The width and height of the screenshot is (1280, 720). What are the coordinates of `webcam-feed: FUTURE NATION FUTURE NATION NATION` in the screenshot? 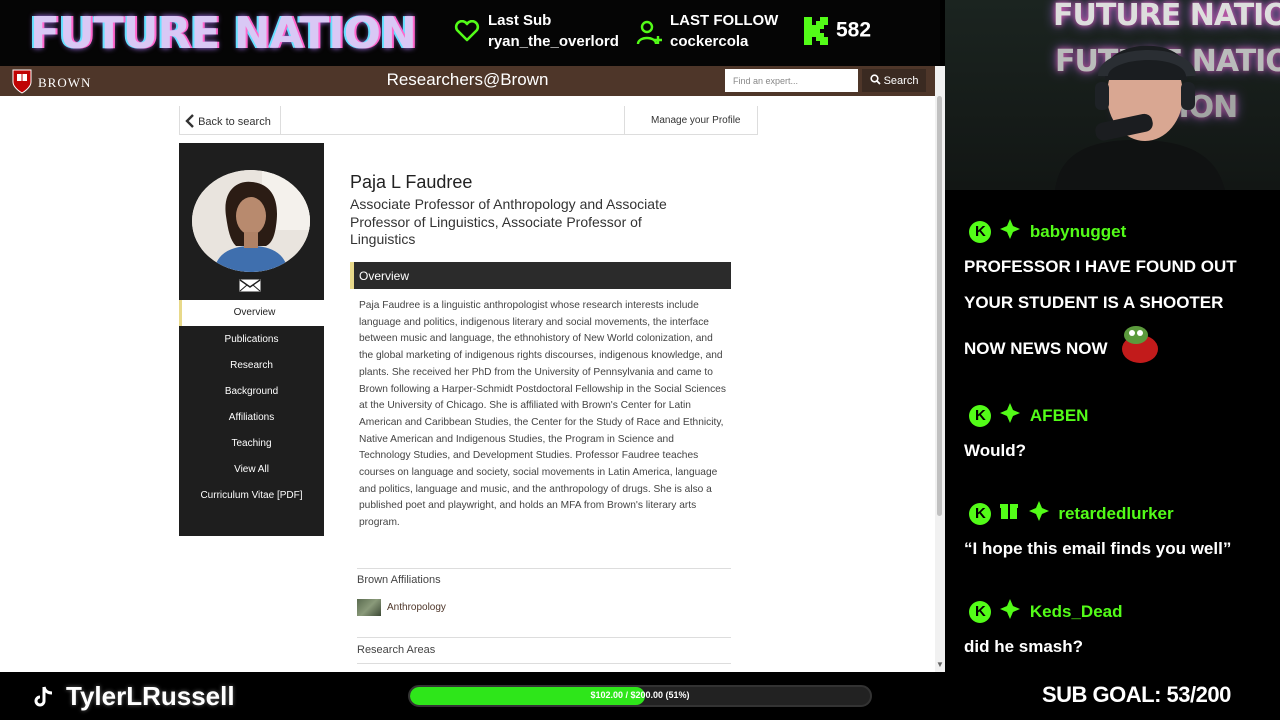 It's located at (1112, 95).